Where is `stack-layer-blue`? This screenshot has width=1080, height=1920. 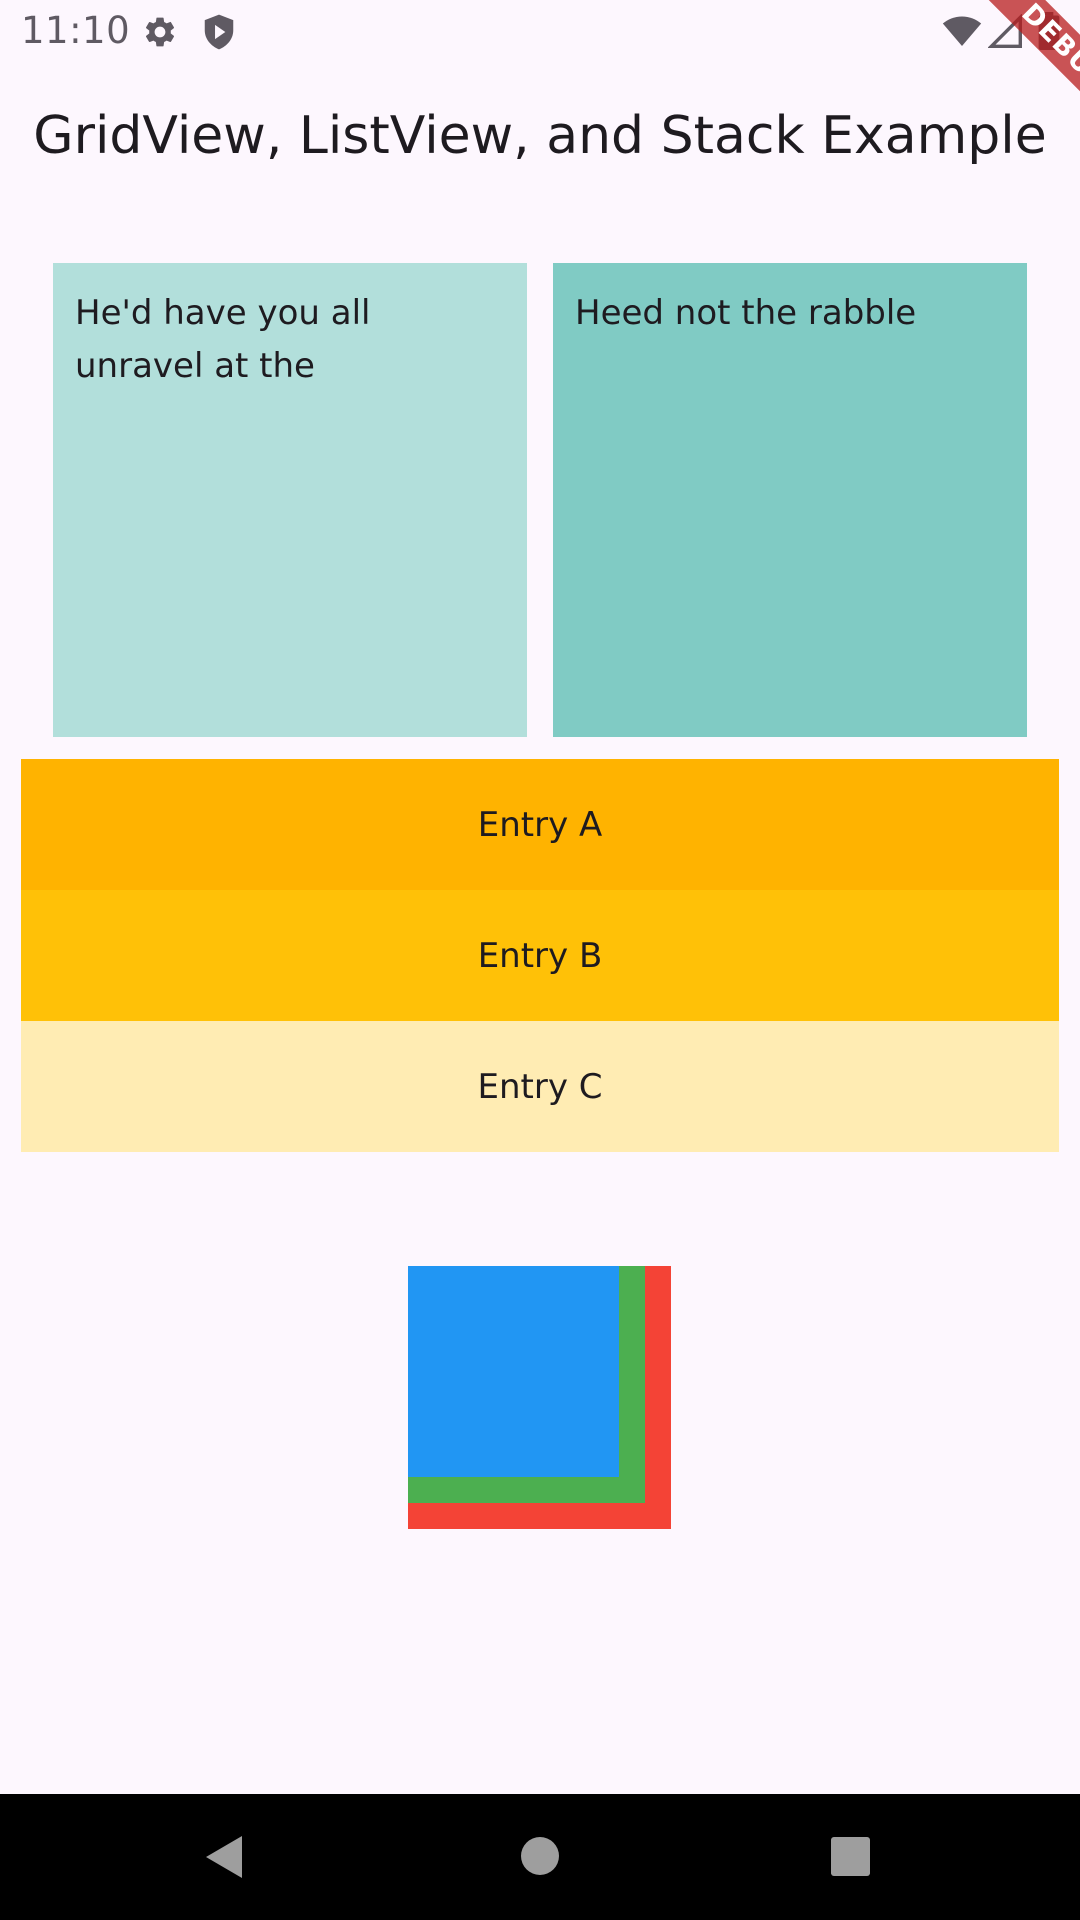 stack-layer-blue is located at coordinates (513, 1371).